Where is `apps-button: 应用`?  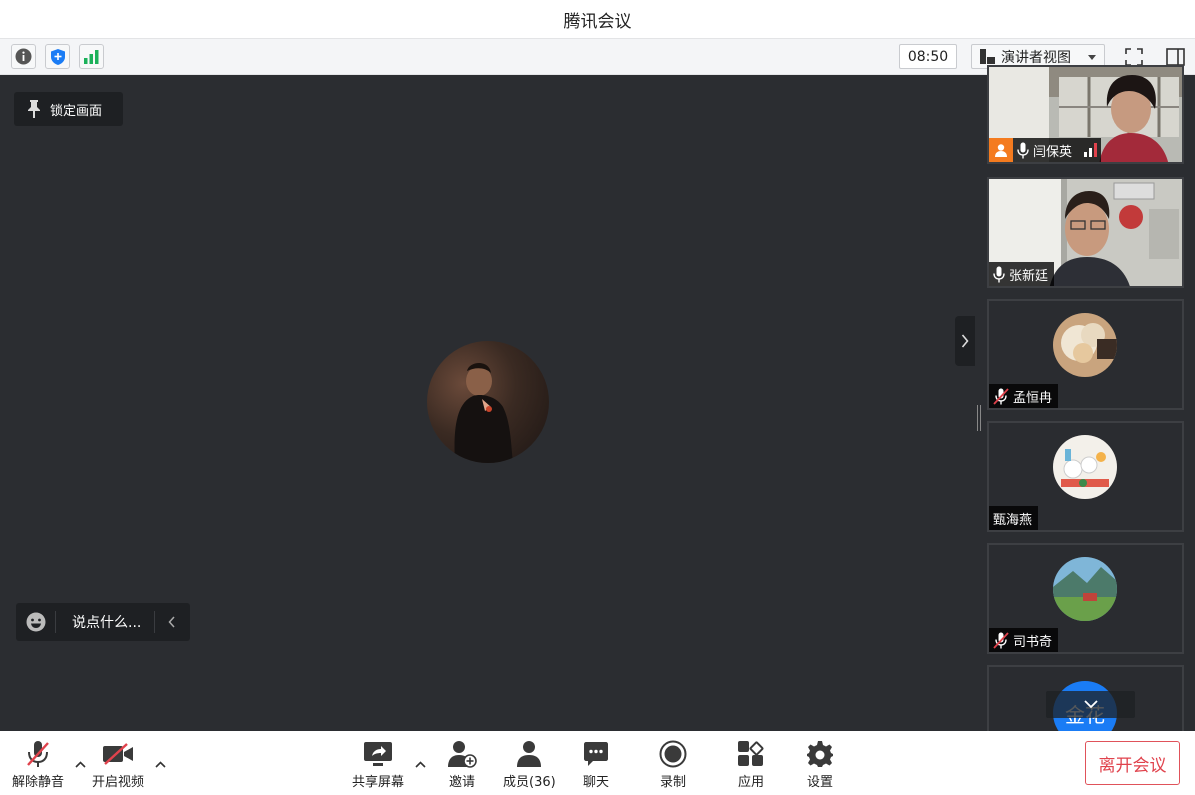 apps-button: 应用 is located at coordinates (751, 764).